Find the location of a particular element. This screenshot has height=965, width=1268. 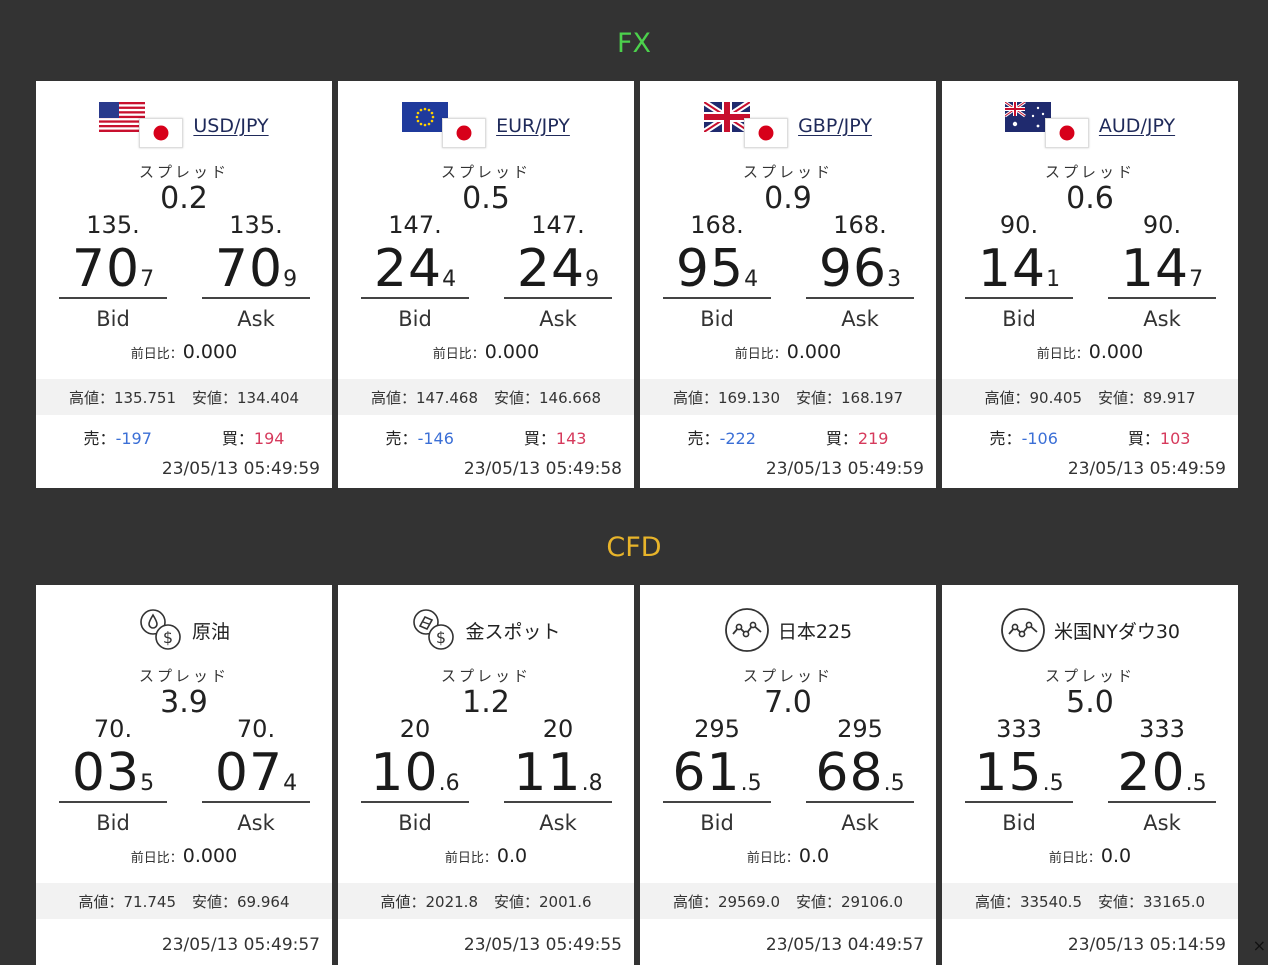

position-ratio: 売：-222 買：219 is located at coordinates (788, 437).